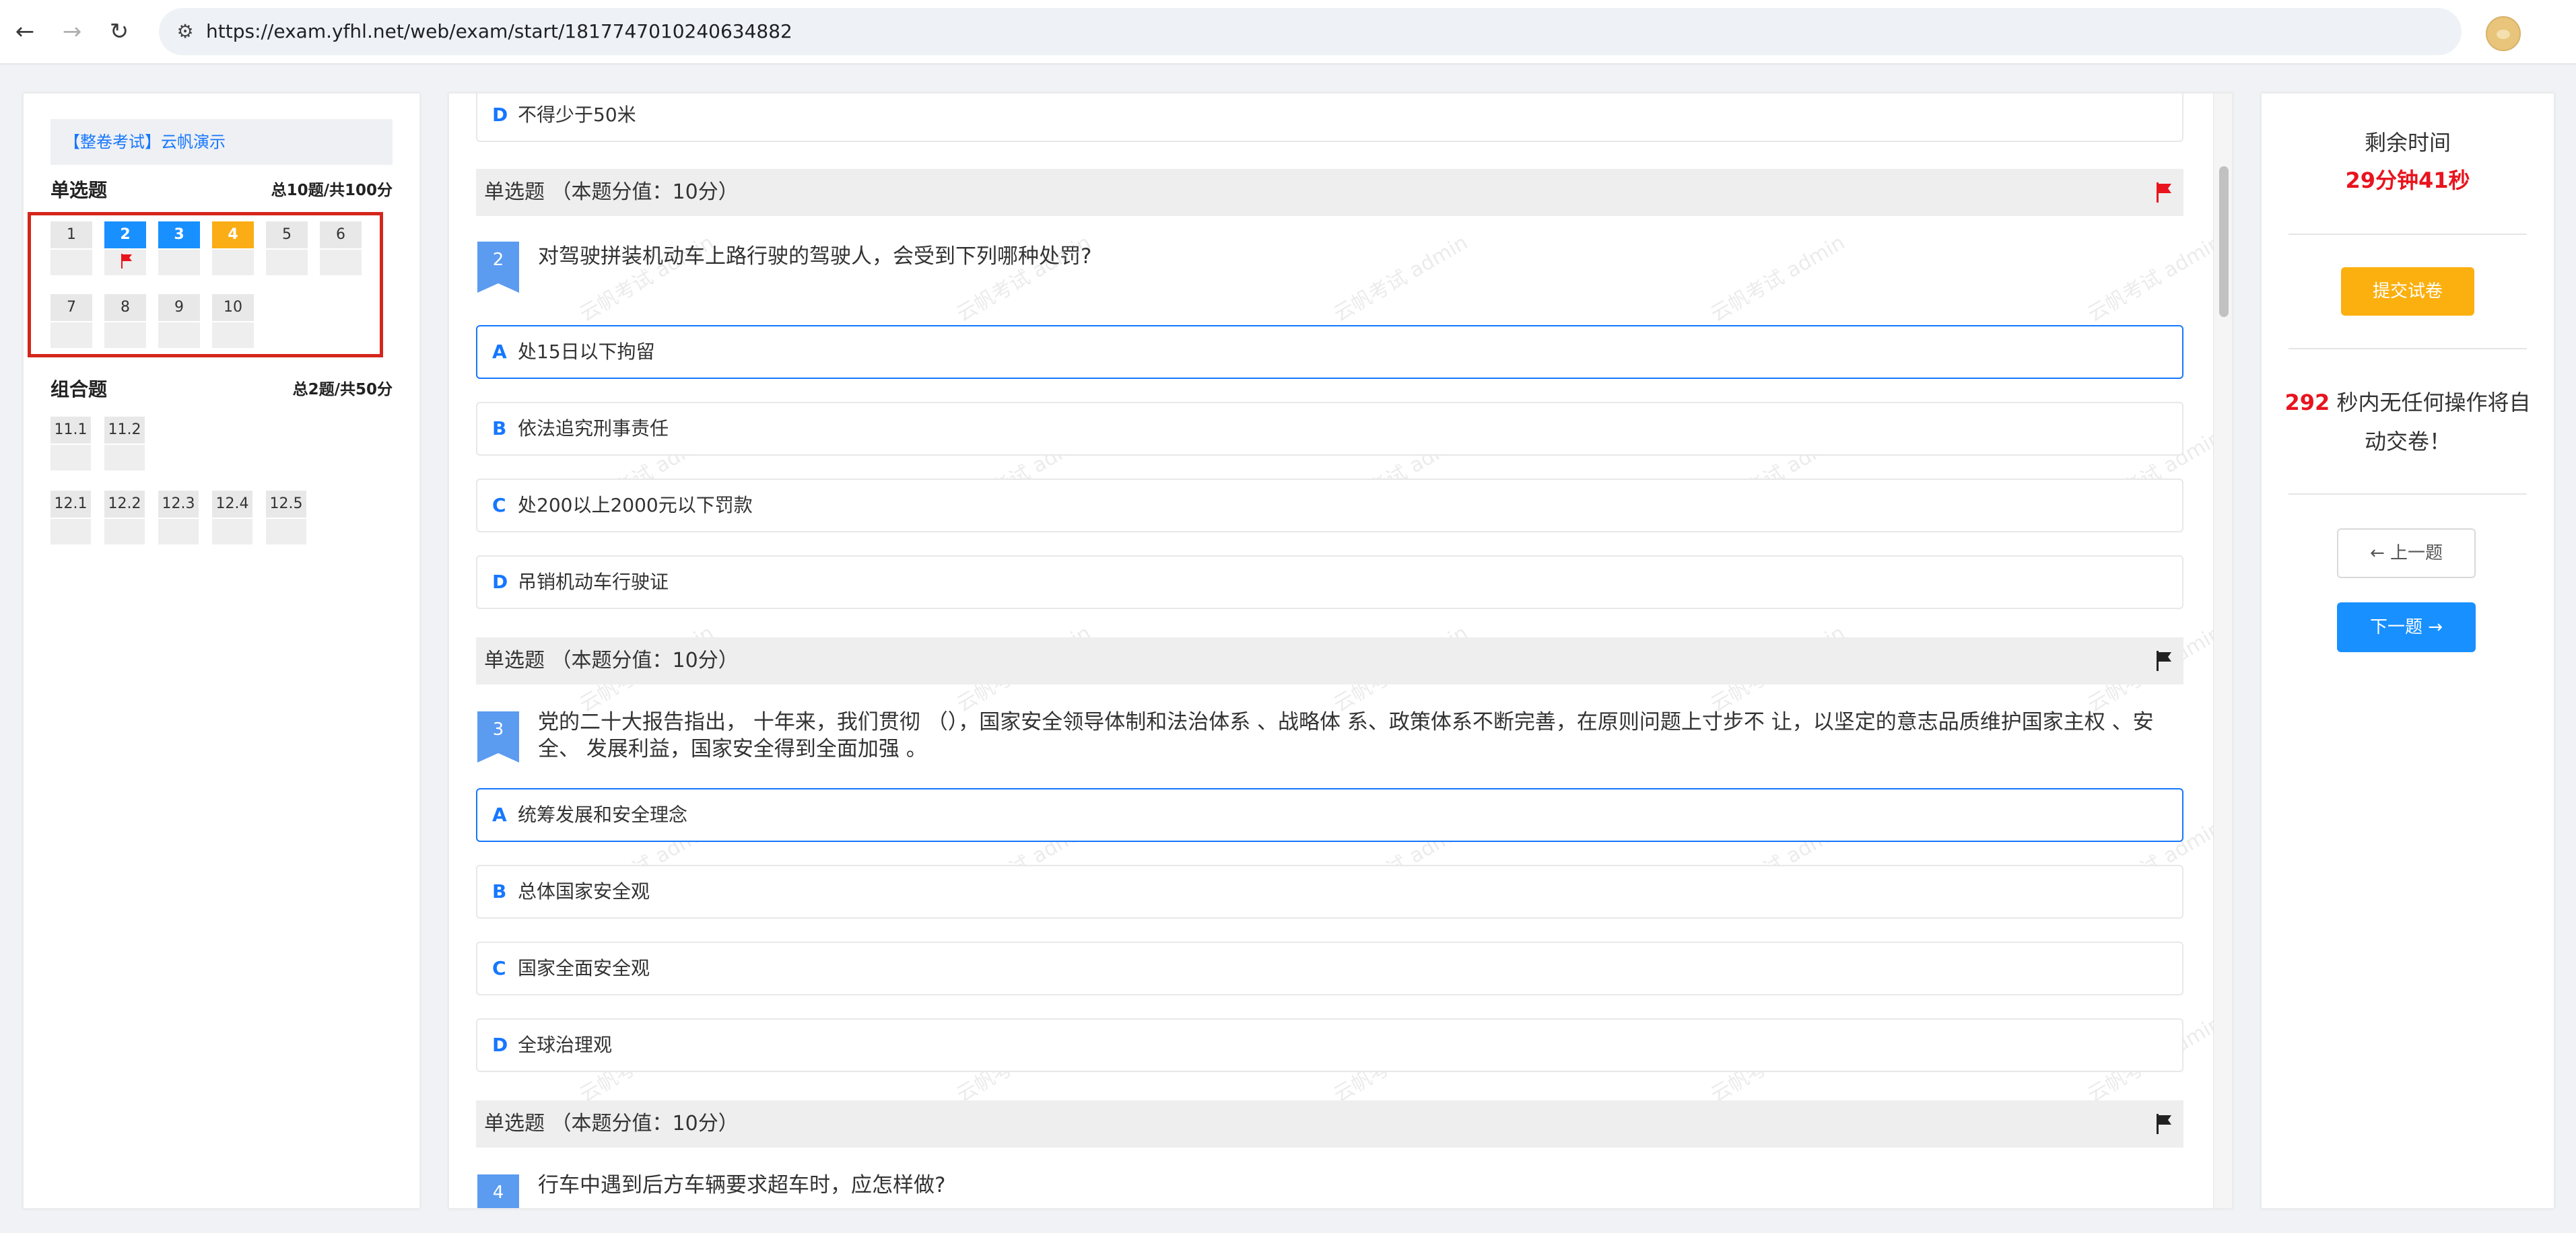 The width and height of the screenshot is (2576, 1233). I want to click on question-number-11-2: 11.2, so click(124, 443).